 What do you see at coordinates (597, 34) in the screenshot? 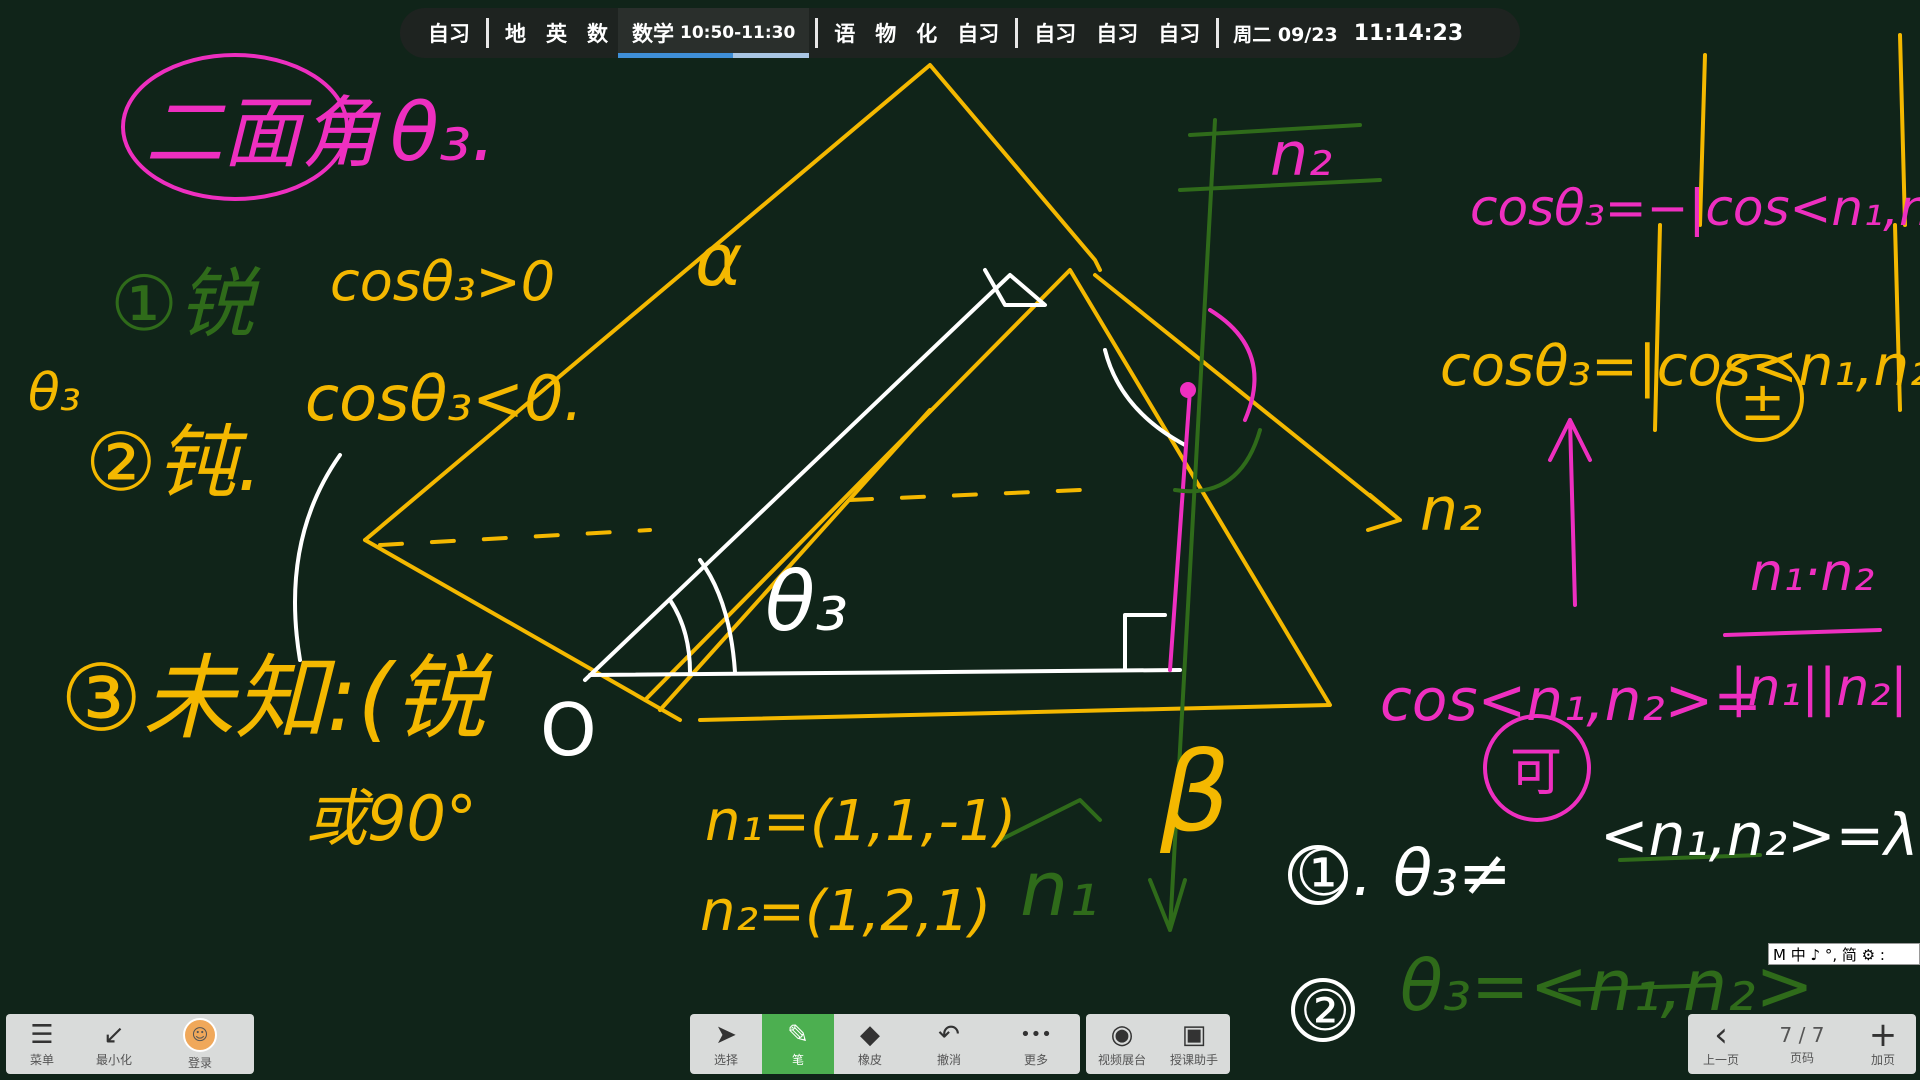
I see `schedule-item: 数` at bounding box center [597, 34].